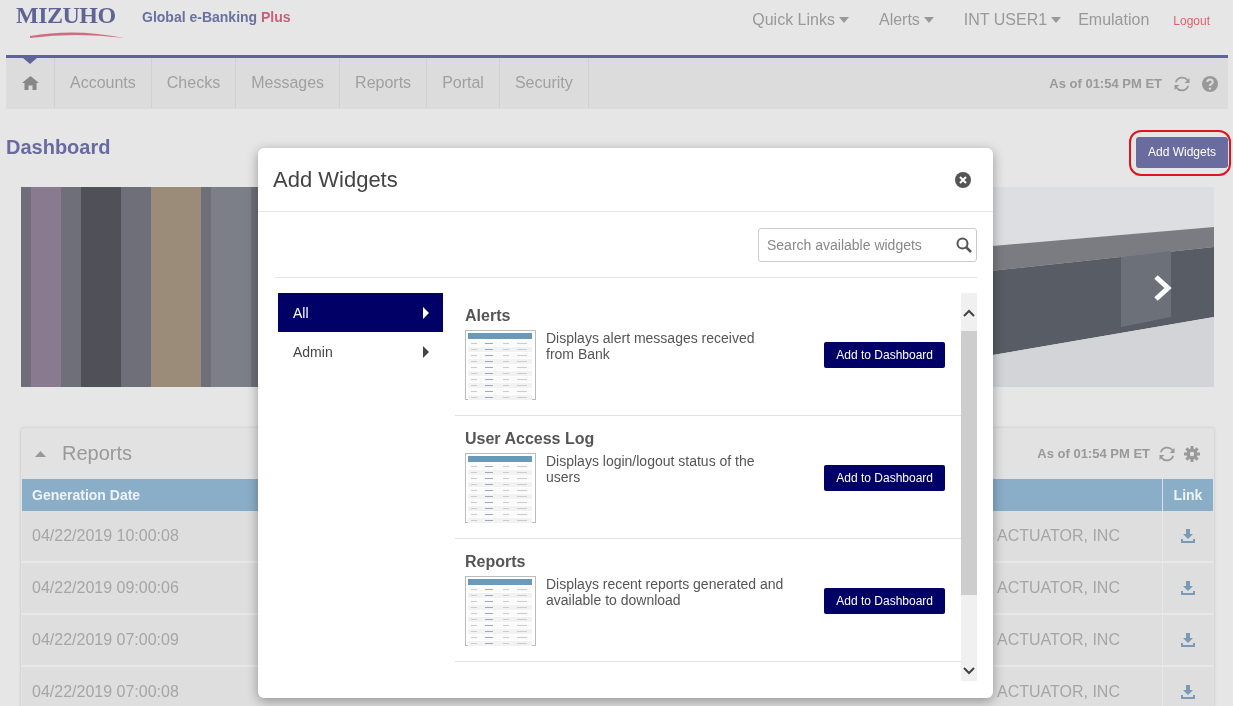  Describe the element at coordinates (360, 351) in the screenshot. I see `category-item: Admin` at that location.